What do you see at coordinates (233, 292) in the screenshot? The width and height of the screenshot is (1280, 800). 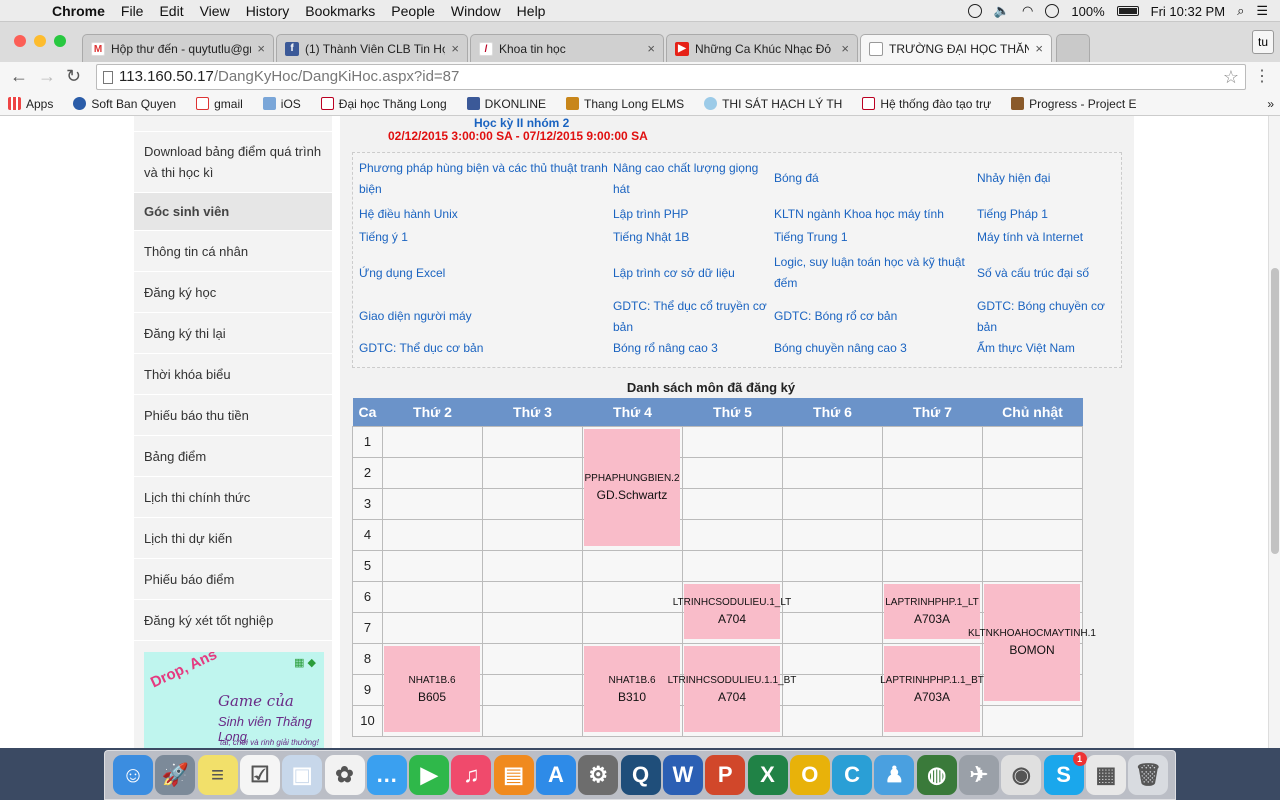 I see `sidebar-item-dang-ky-hoc: Đăng ký học` at bounding box center [233, 292].